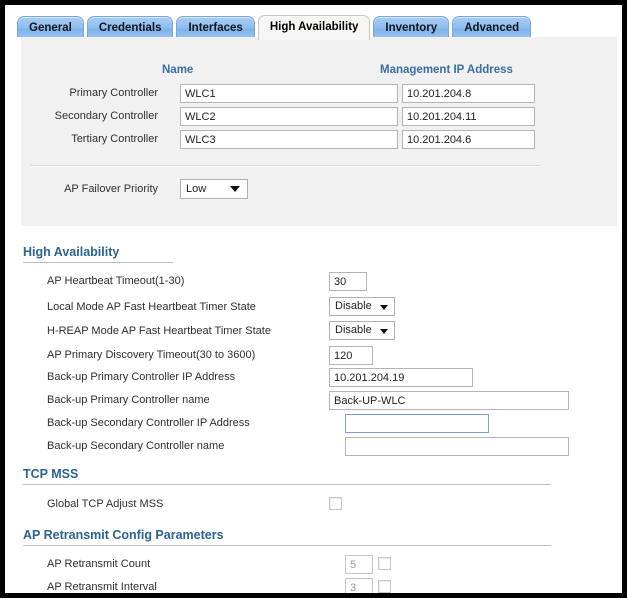 The image size is (627, 598). What do you see at coordinates (51, 474) in the screenshot?
I see `section-title-tcp-mss: TCP MSS` at bounding box center [51, 474].